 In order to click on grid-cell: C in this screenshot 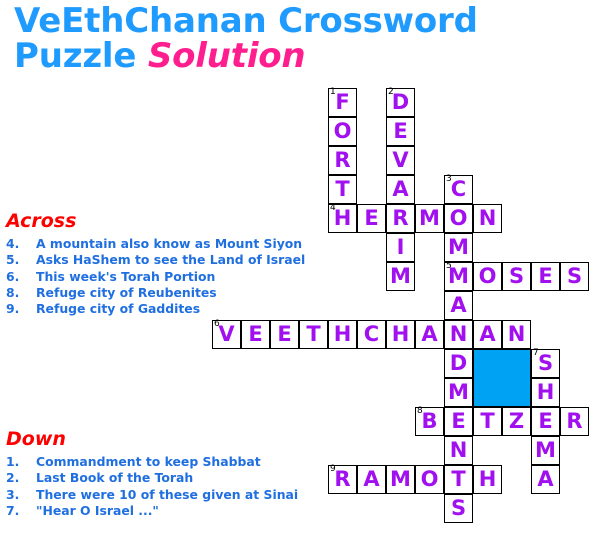, I will do `click(371, 334)`.